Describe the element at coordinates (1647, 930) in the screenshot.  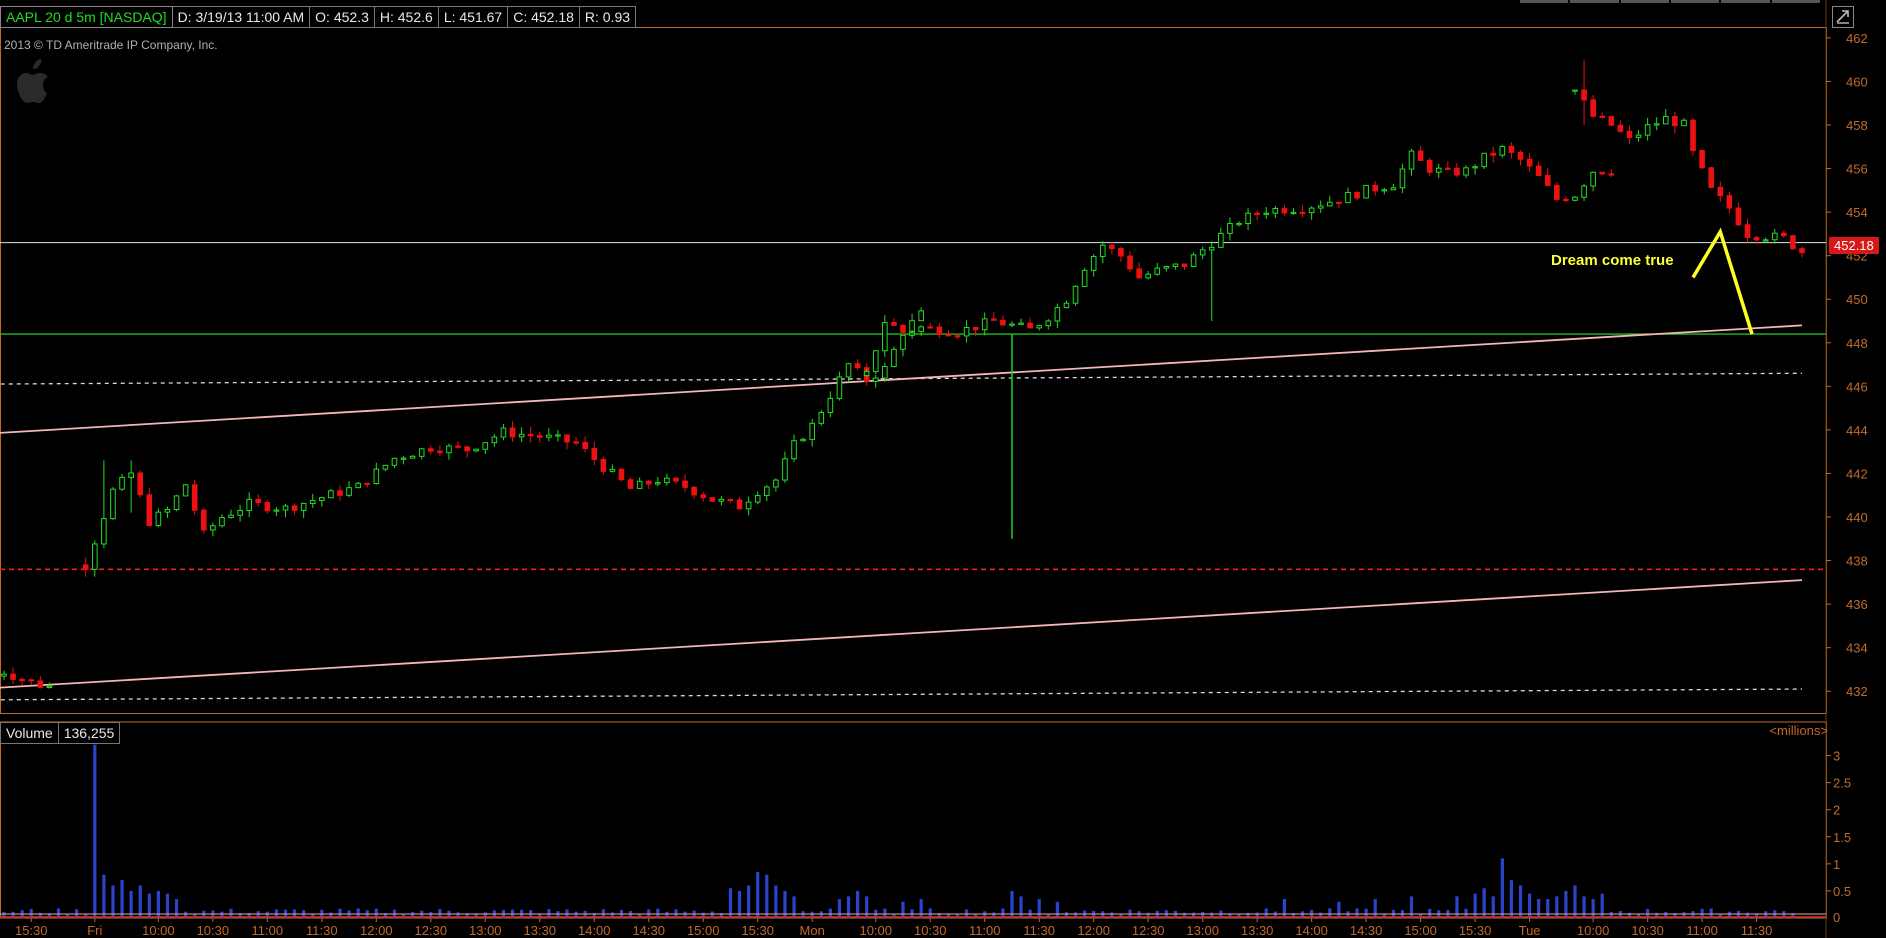
I see `time-tick-label: 10:30` at that location.